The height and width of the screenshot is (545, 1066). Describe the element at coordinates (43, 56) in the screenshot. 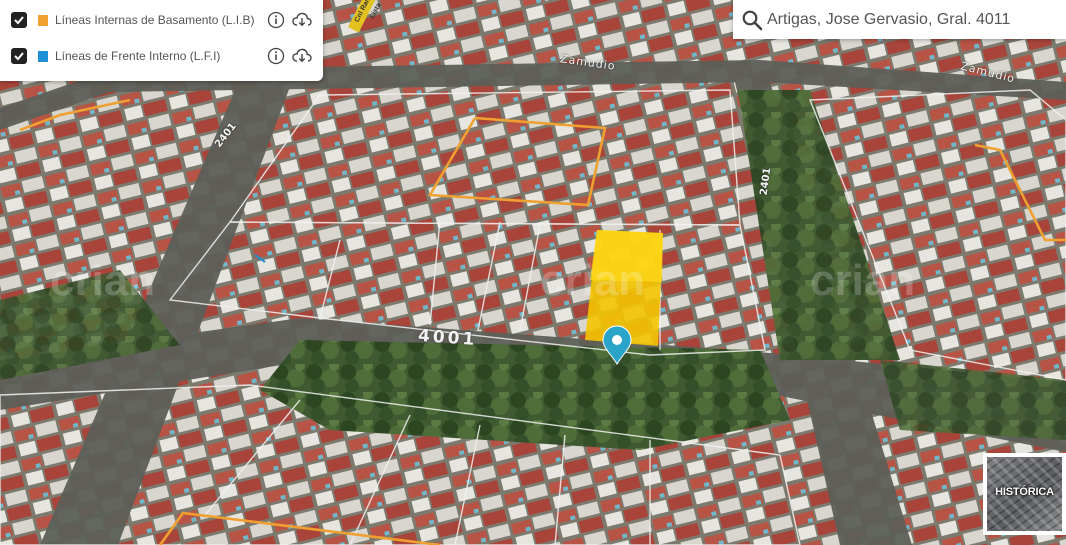

I see `layer-swatch-lfi` at that location.